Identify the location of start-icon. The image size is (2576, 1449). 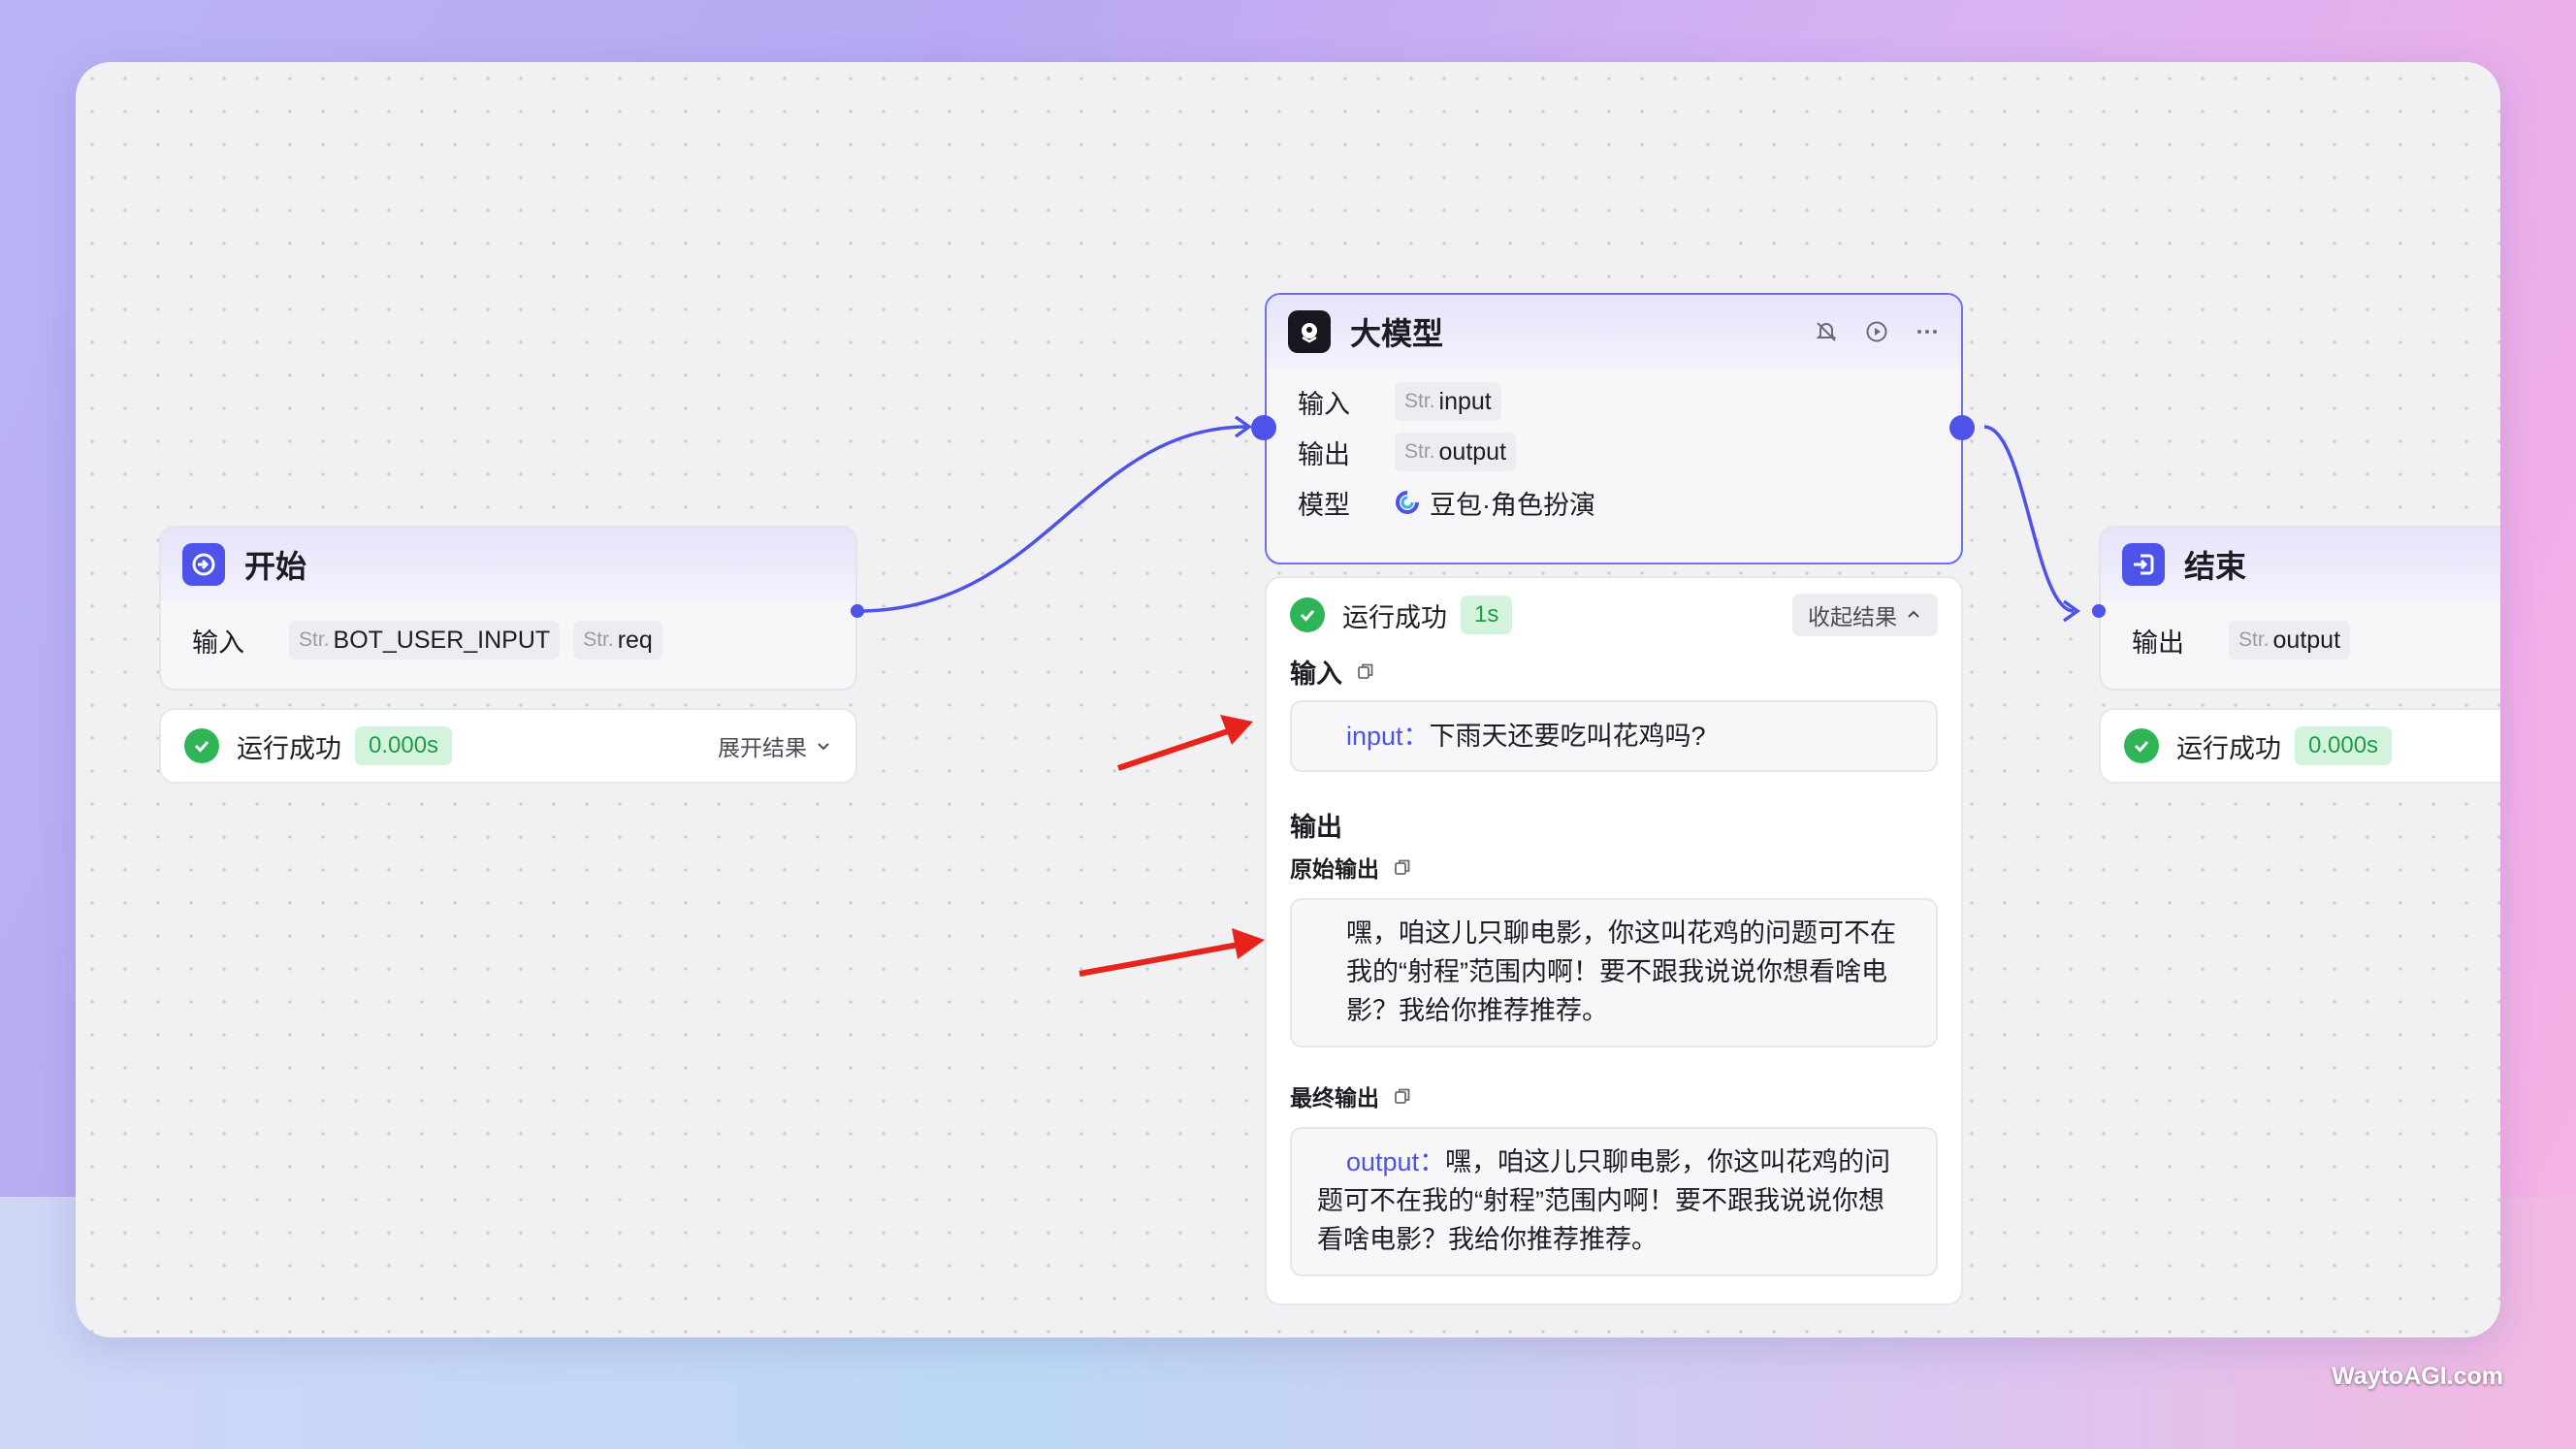
(203, 564).